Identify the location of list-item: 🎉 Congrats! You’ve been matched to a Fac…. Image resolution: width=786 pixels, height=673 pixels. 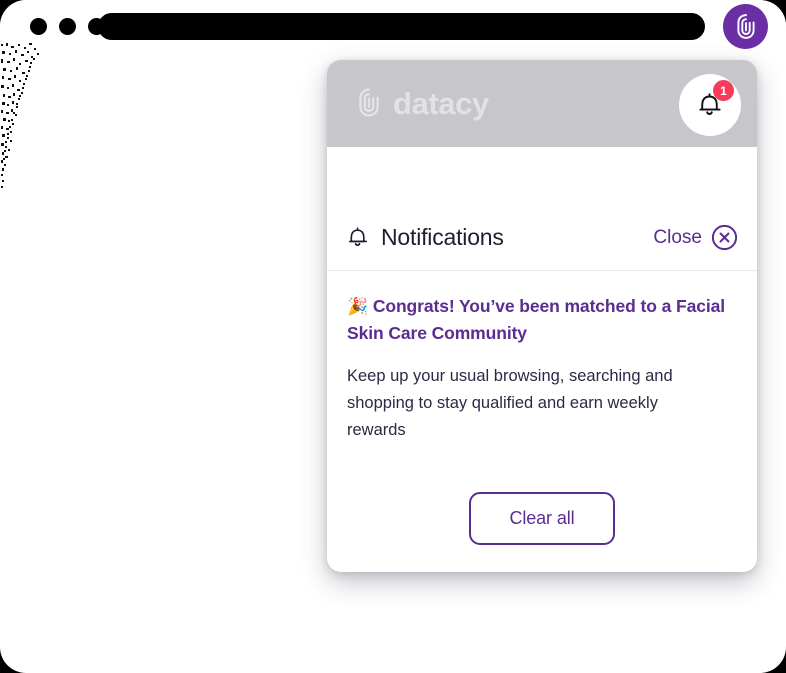
(542, 368).